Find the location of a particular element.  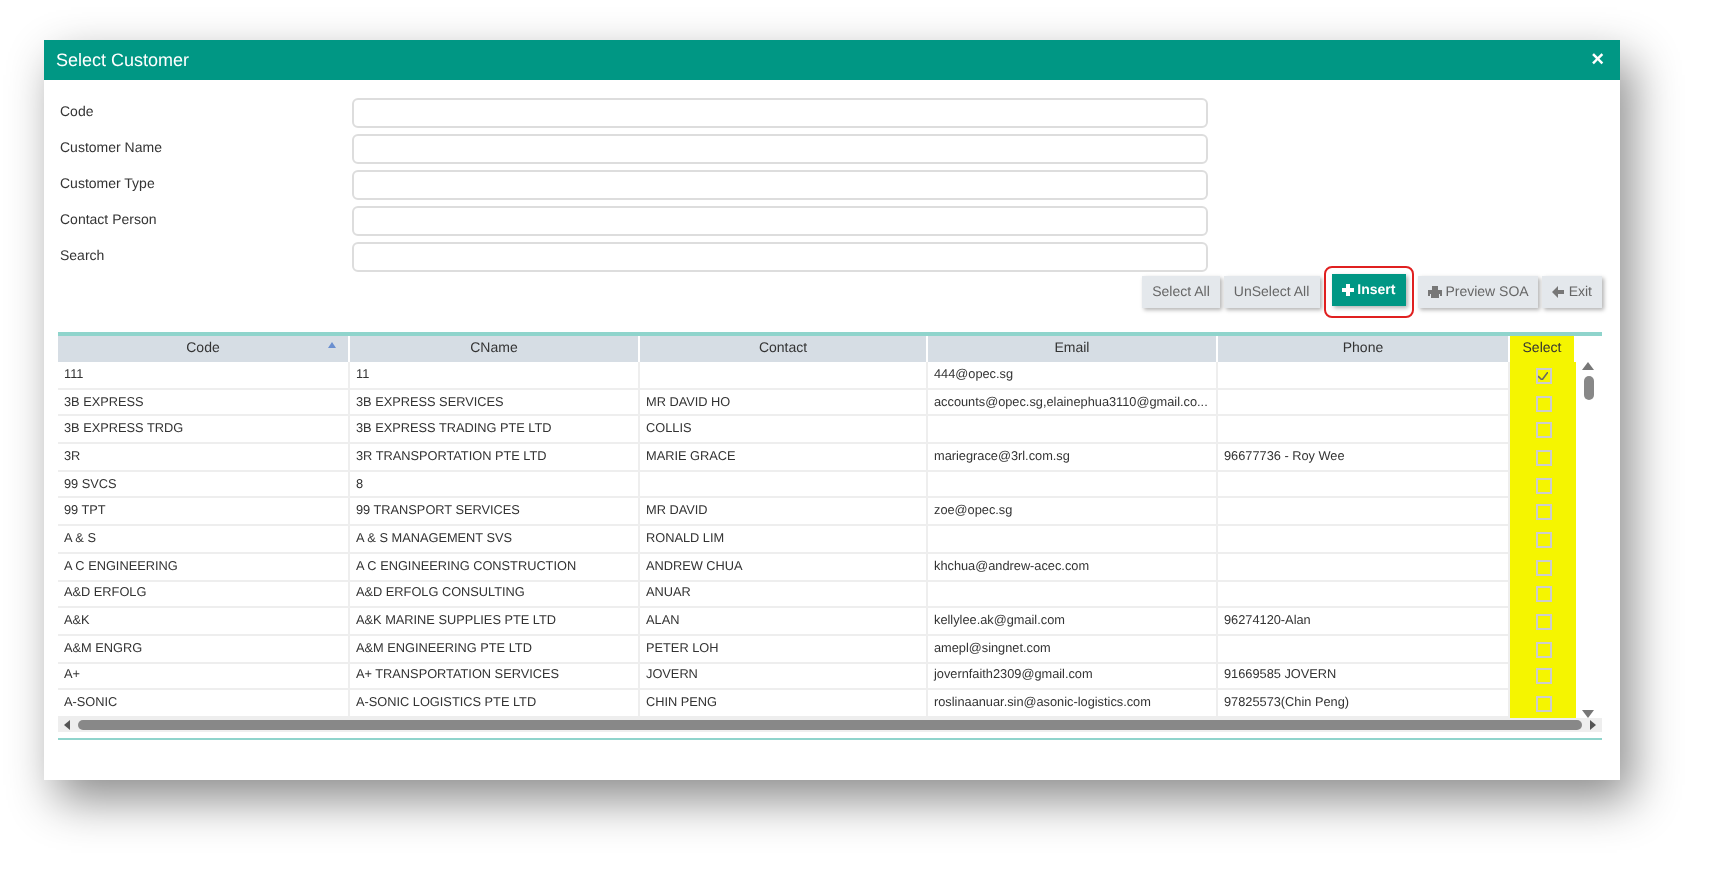

sort-icon is located at coordinates (332, 345).